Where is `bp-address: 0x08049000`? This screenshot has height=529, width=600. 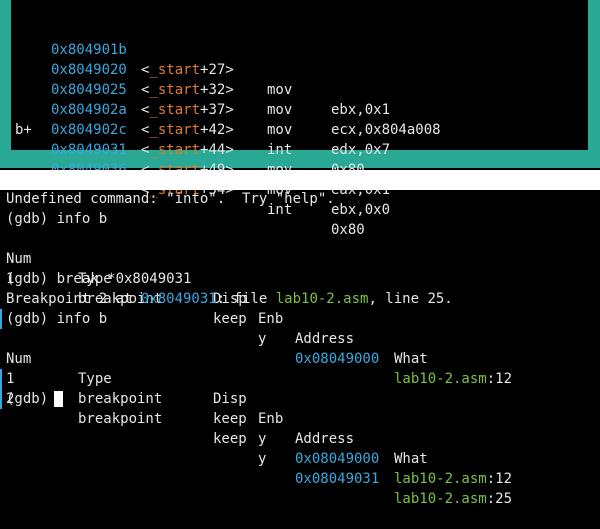
bp-address: 0x08049000 is located at coordinates (337, 459).